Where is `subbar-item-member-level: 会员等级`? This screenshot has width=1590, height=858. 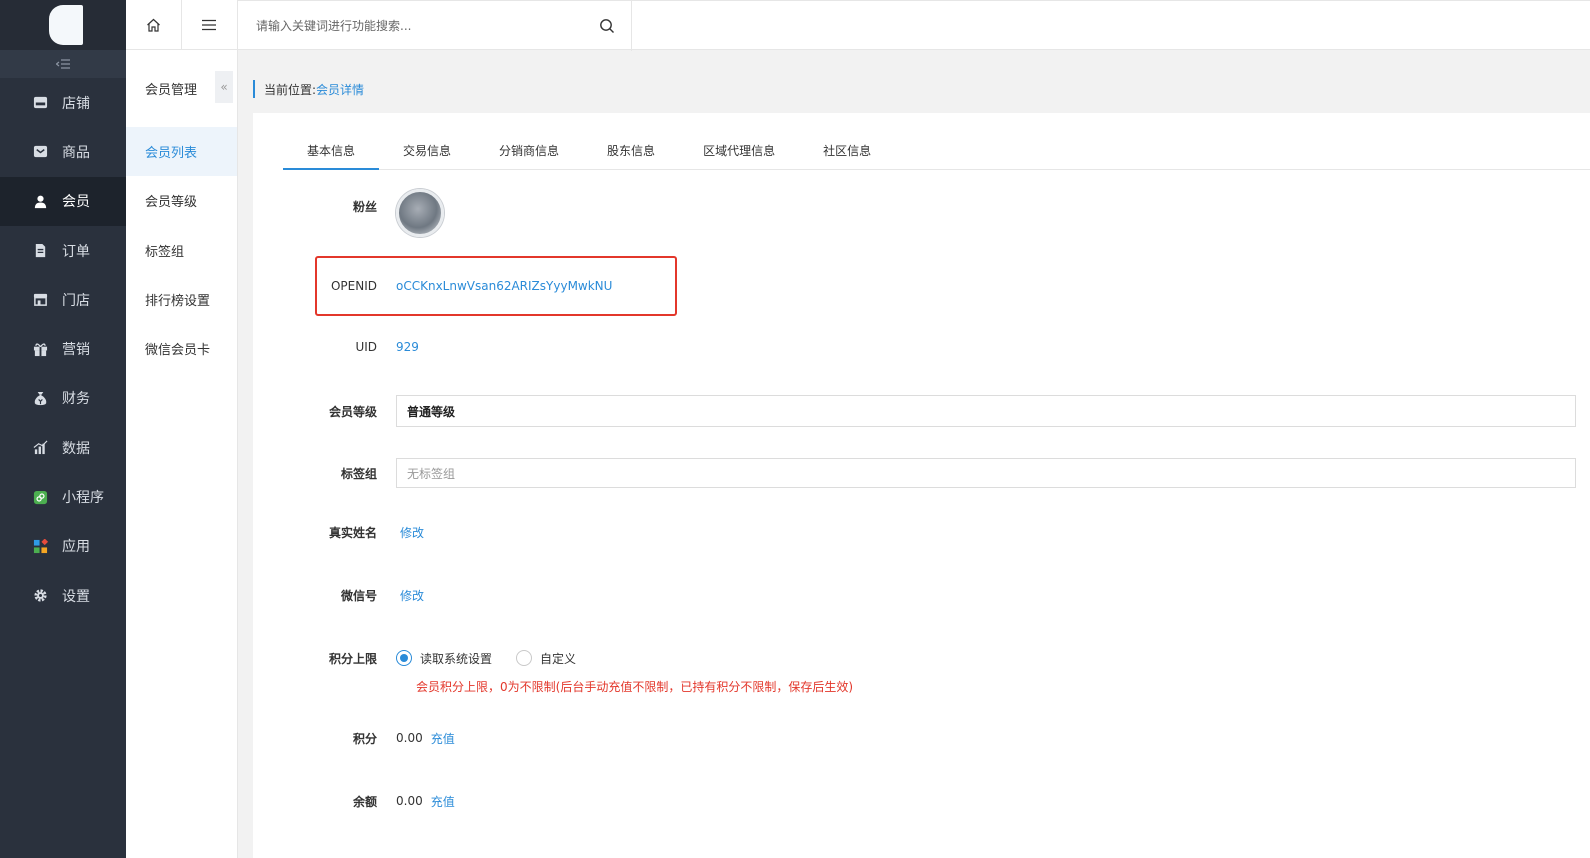 subbar-item-member-level: 会员等级 is located at coordinates (181, 200).